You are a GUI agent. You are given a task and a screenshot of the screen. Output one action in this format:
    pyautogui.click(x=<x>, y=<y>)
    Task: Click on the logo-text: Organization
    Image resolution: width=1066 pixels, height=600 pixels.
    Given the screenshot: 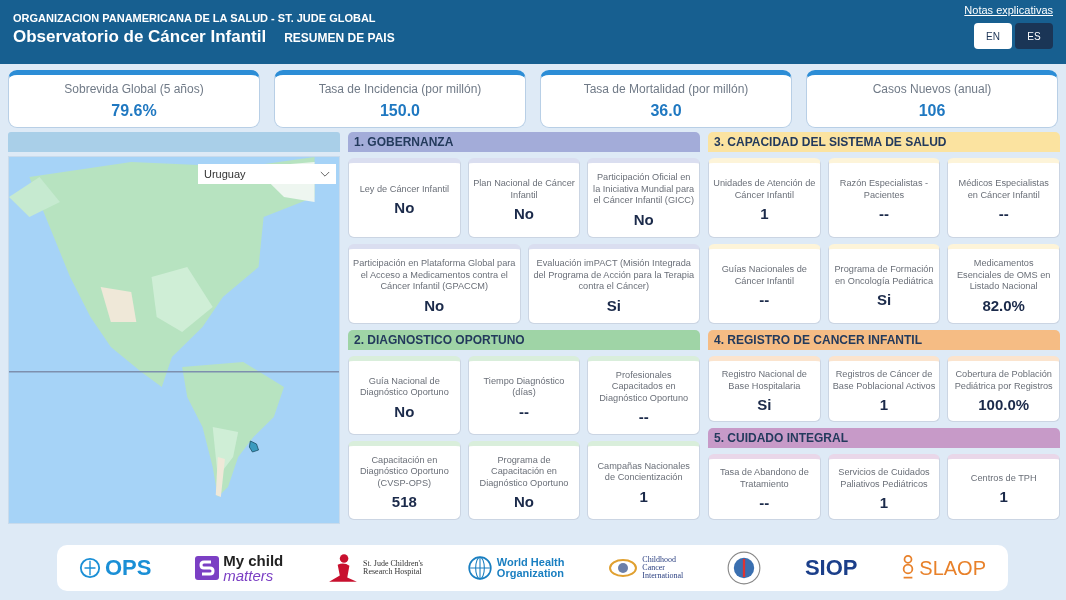 What is the action you would take?
    pyautogui.click(x=530, y=573)
    